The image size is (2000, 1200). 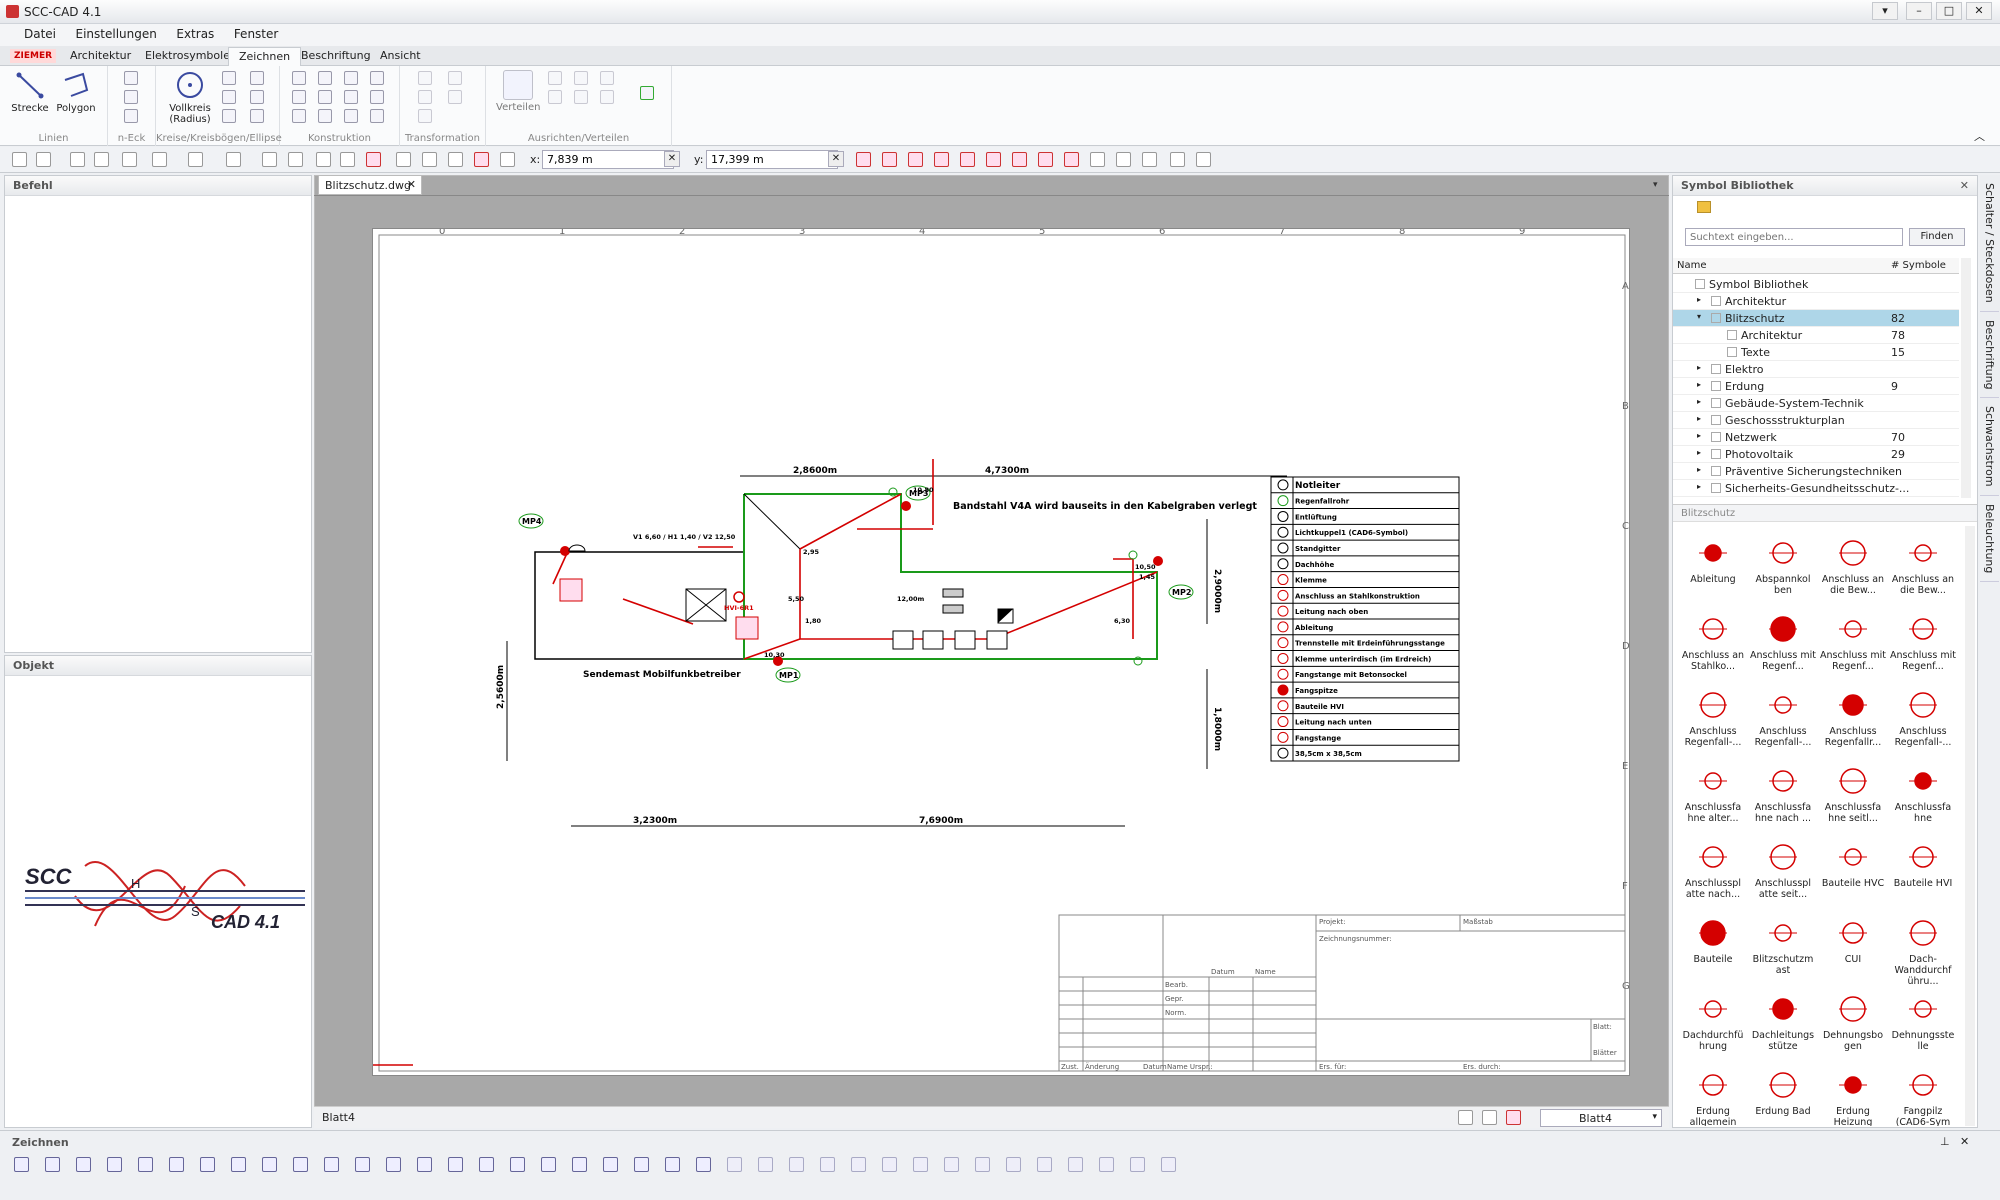 I want to click on ortho-icon, so click(x=1149, y=159).